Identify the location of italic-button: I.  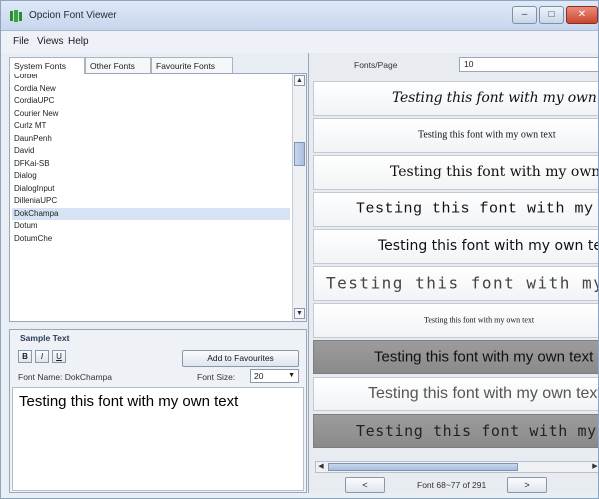
(42, 356).